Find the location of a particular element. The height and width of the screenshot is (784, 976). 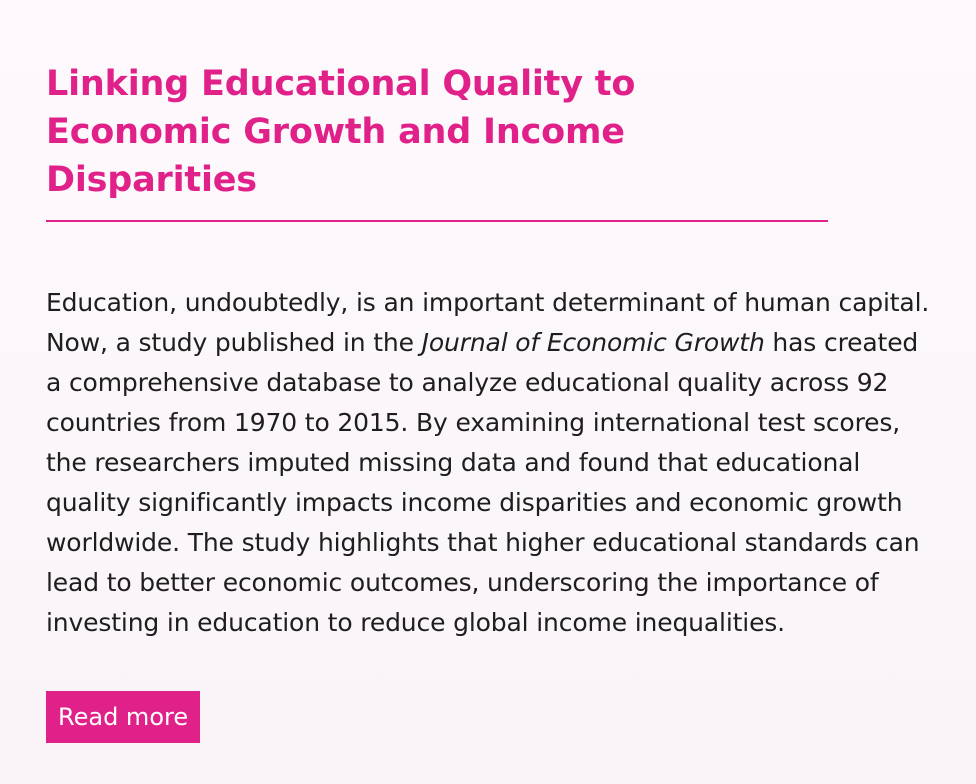

journal-name: Journal of Economic Growth is located at coordinates (593, 342).